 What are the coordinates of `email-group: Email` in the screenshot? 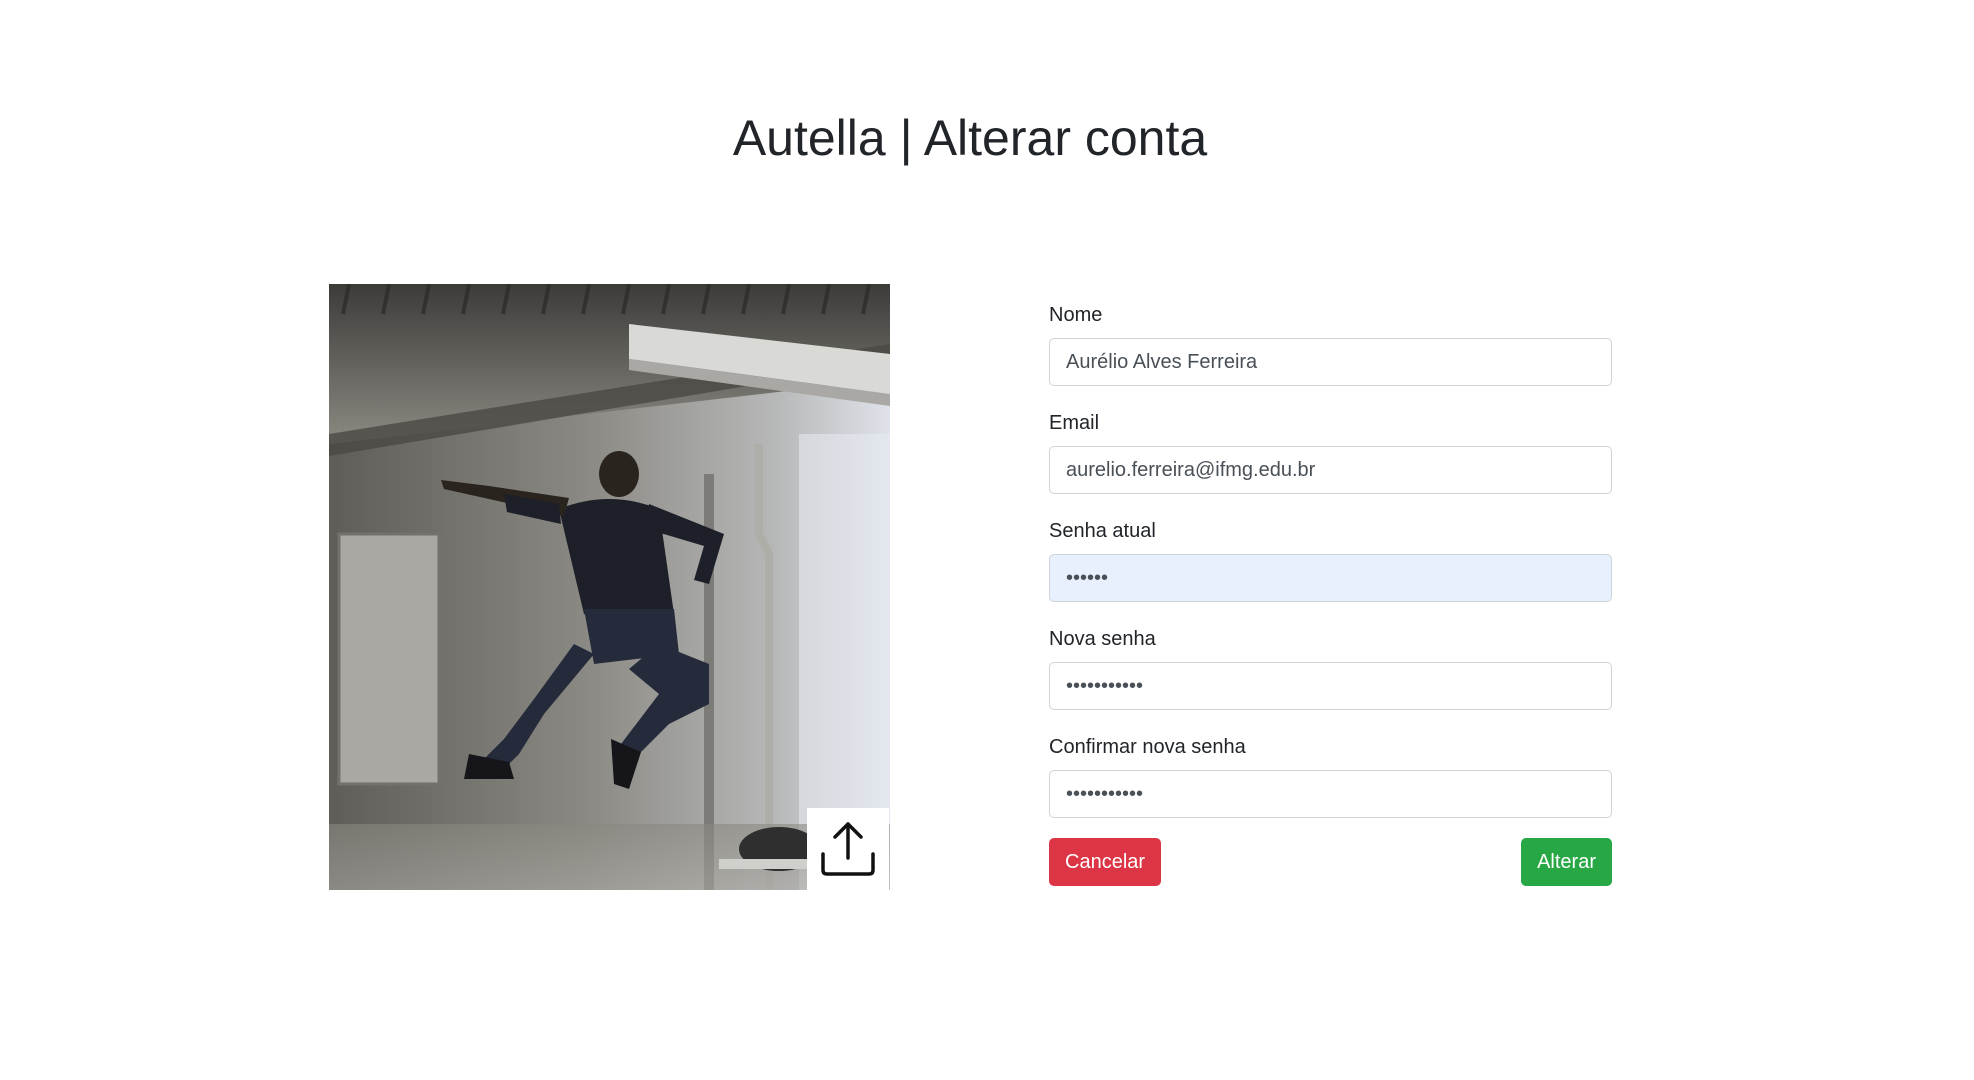 It's located at (1330, 451).